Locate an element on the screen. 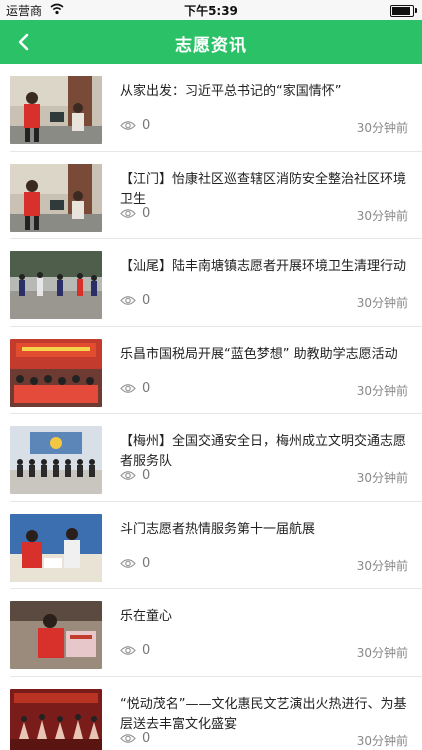  news-title: 【江门】怡康社区巡查辖区消防安全整治社区环境卫生 is located at coordinates (263, 189).